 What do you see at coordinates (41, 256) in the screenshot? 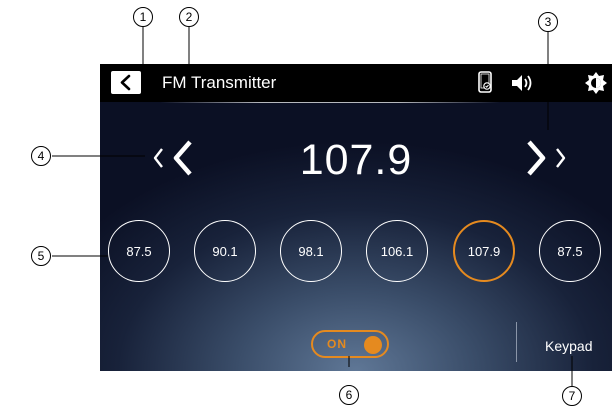
I see `callout-5: 5` at bounding box center [41, 256].